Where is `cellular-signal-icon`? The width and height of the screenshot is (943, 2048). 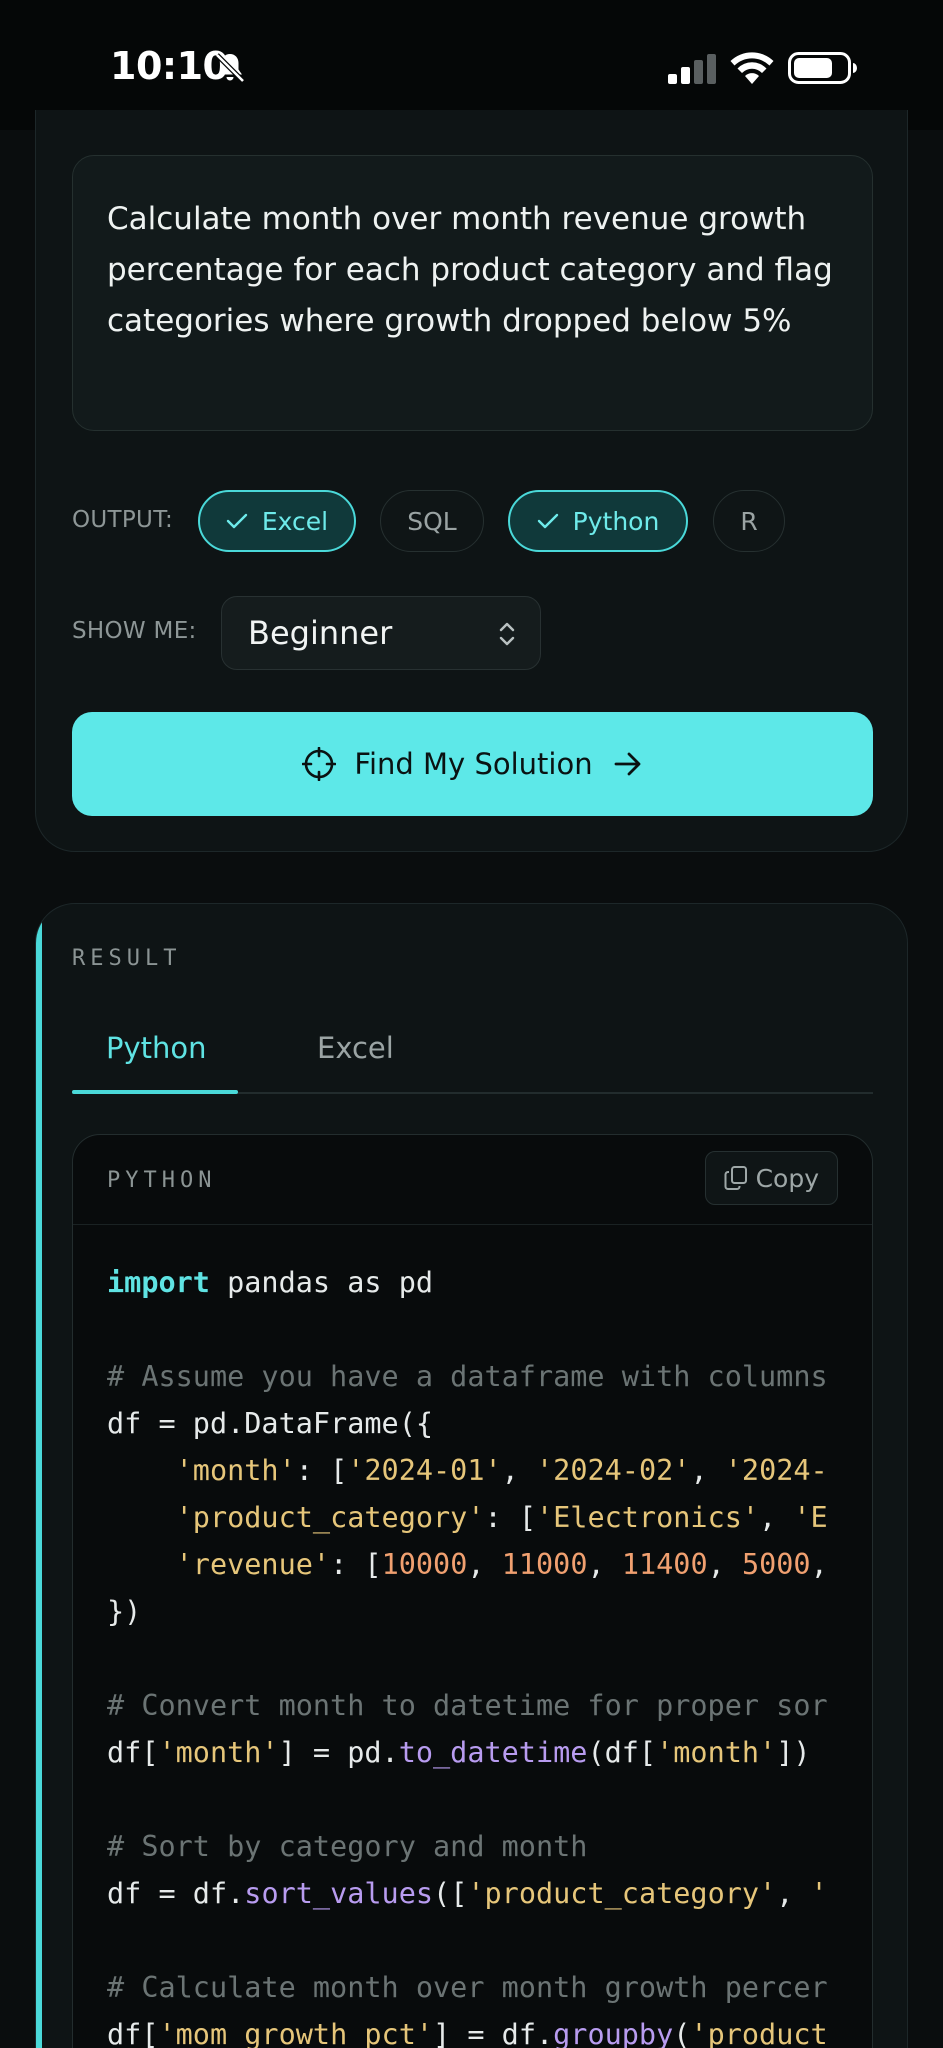
cellular-signal-icon is located at coordinates (692, 69).